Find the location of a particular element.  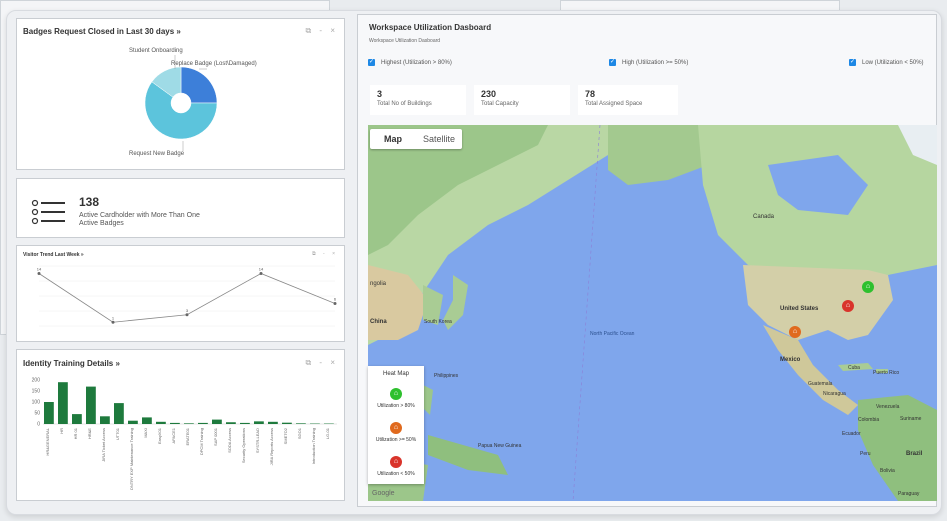

x-tick-label: SAP 0001 is located at coordinates (215, 436).